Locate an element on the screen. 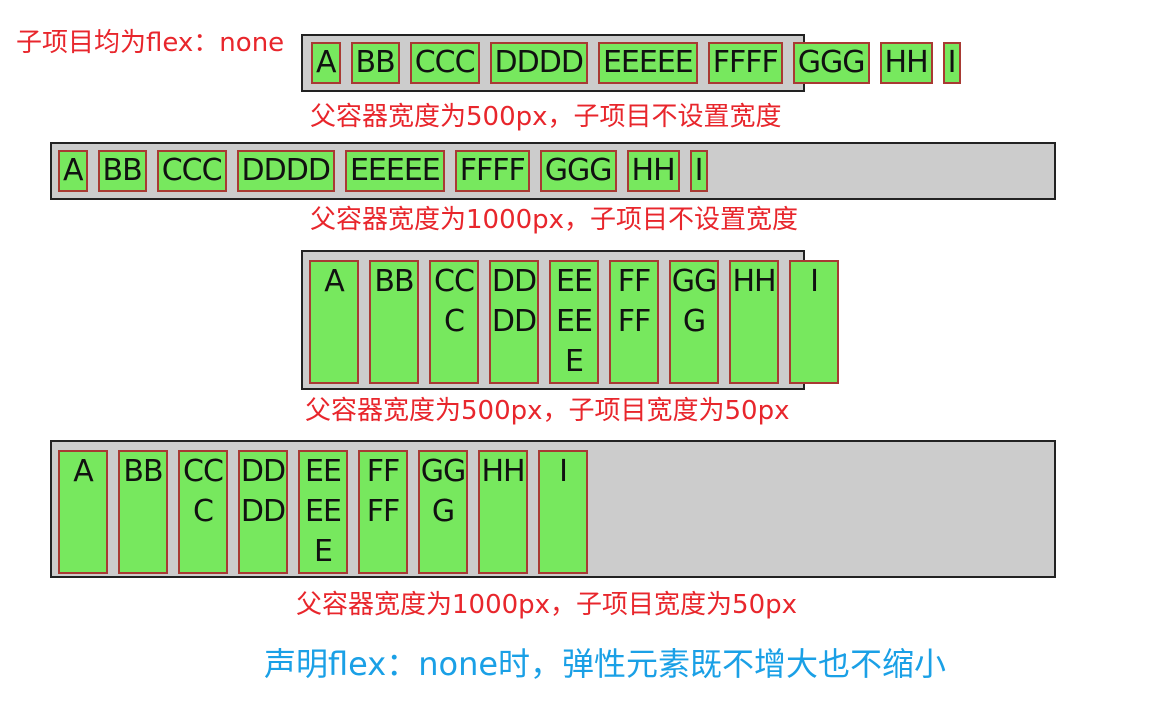 This screenshot has height=712, width=1152. caption-4: 父容器宽度为1000px，子项目宽度为50px is located at coordinates (547, 605).